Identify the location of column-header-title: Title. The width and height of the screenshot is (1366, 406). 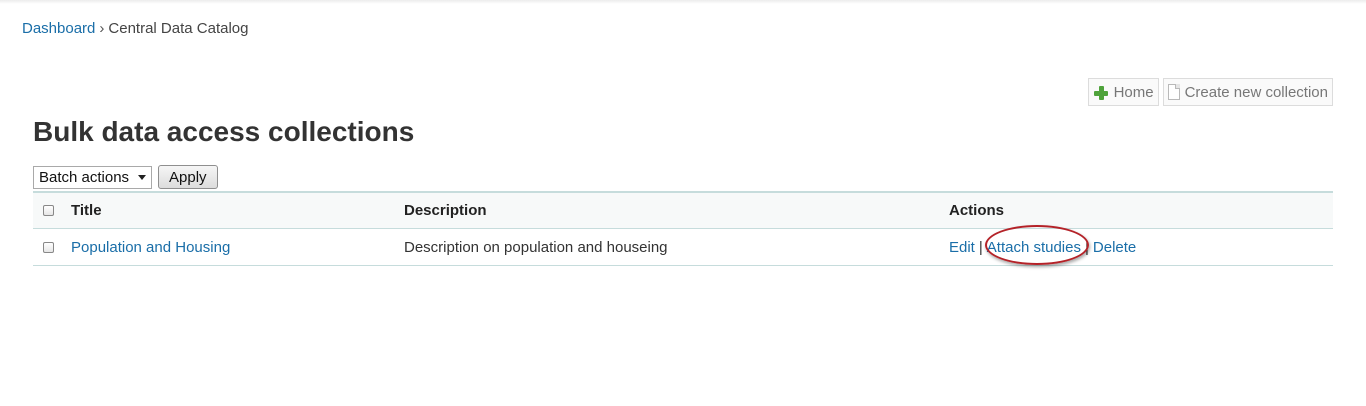
(86, 210).